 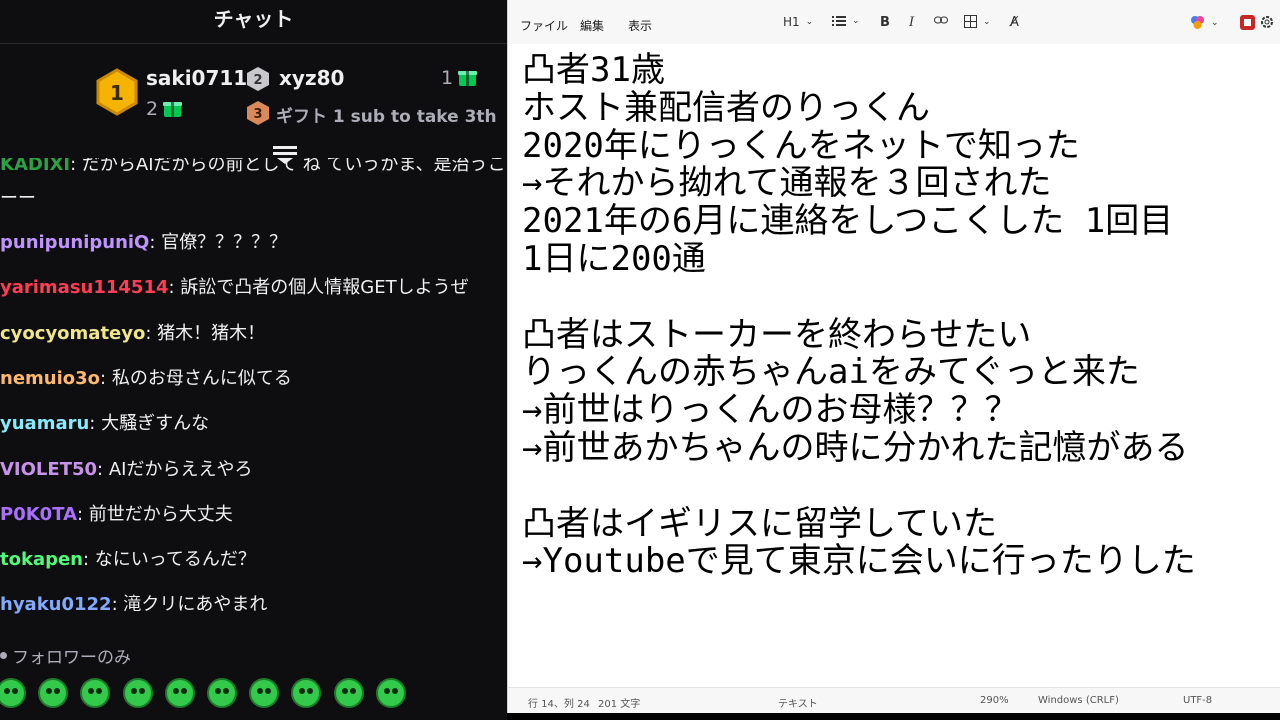 I want to click on chat-message-text: : 官僚？？？？？, so click(x=218, y=242).